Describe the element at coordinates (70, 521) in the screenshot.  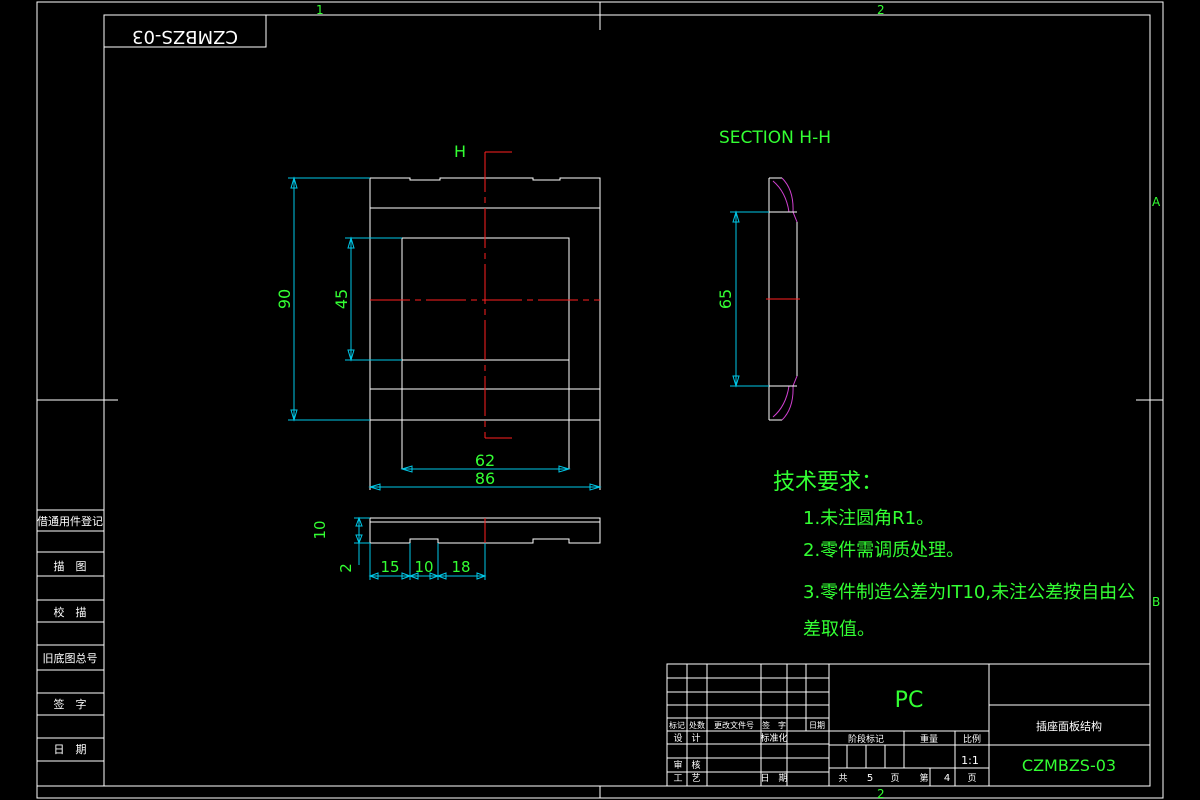
I see `side-panel-label: 借通用件登记` at that location.